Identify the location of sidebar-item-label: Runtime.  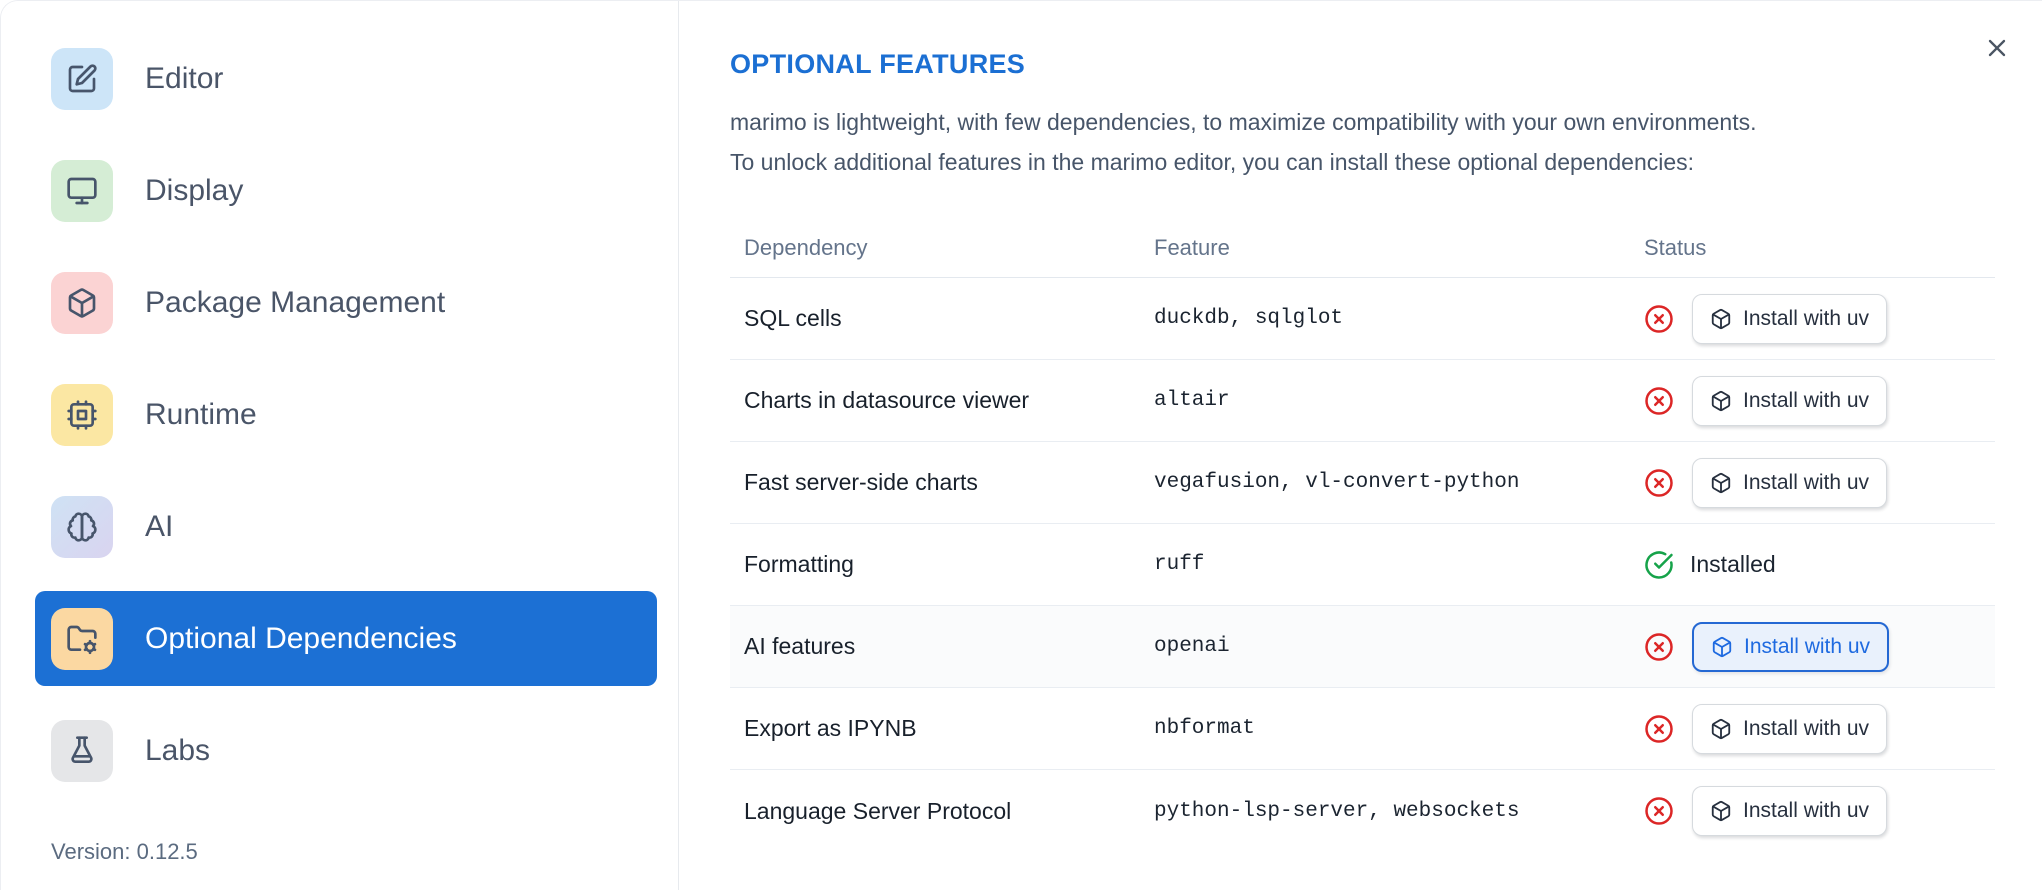
(201, 414).